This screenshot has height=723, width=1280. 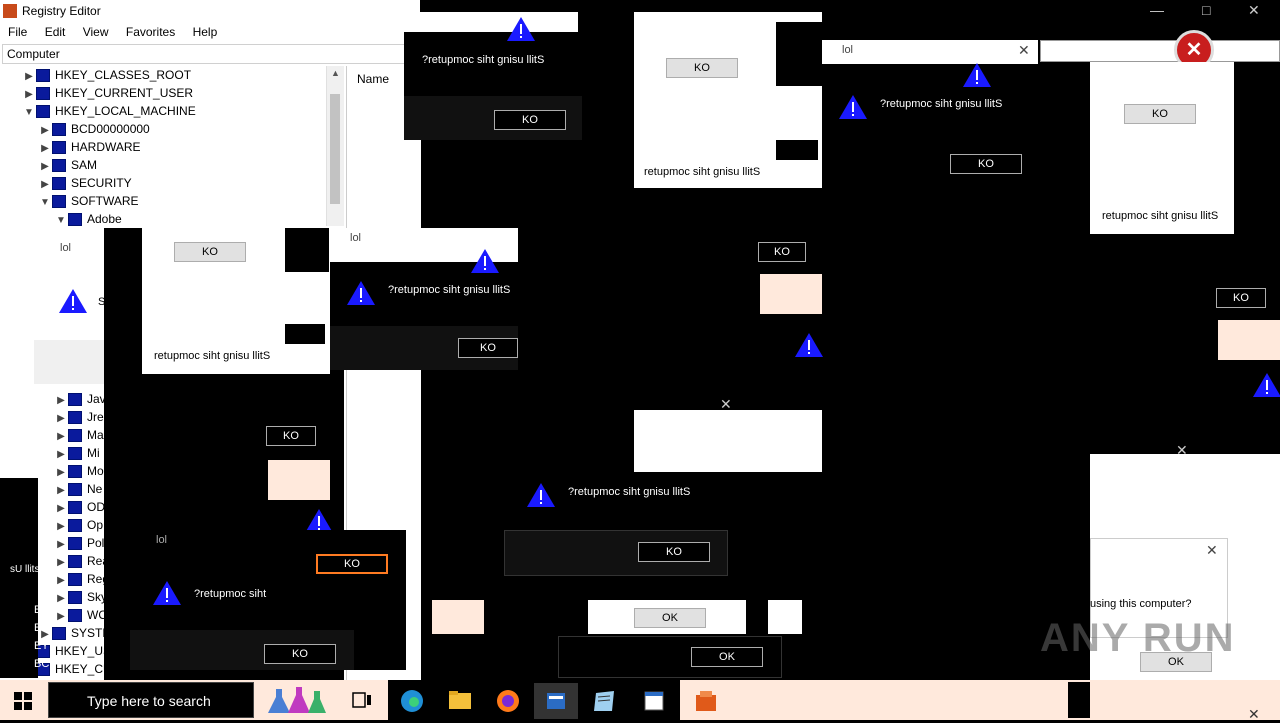 I want to click on dialog-12-ok-button: OK, so click(x=670, y=618).